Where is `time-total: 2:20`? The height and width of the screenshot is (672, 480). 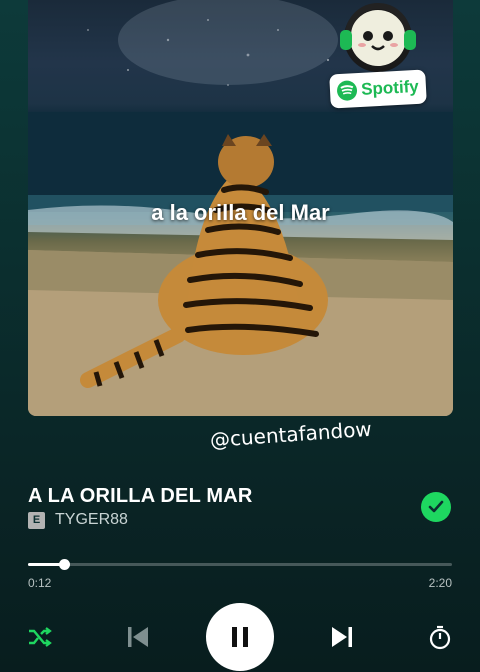
time-total: 2:20 is located at coordinates (440, 583).